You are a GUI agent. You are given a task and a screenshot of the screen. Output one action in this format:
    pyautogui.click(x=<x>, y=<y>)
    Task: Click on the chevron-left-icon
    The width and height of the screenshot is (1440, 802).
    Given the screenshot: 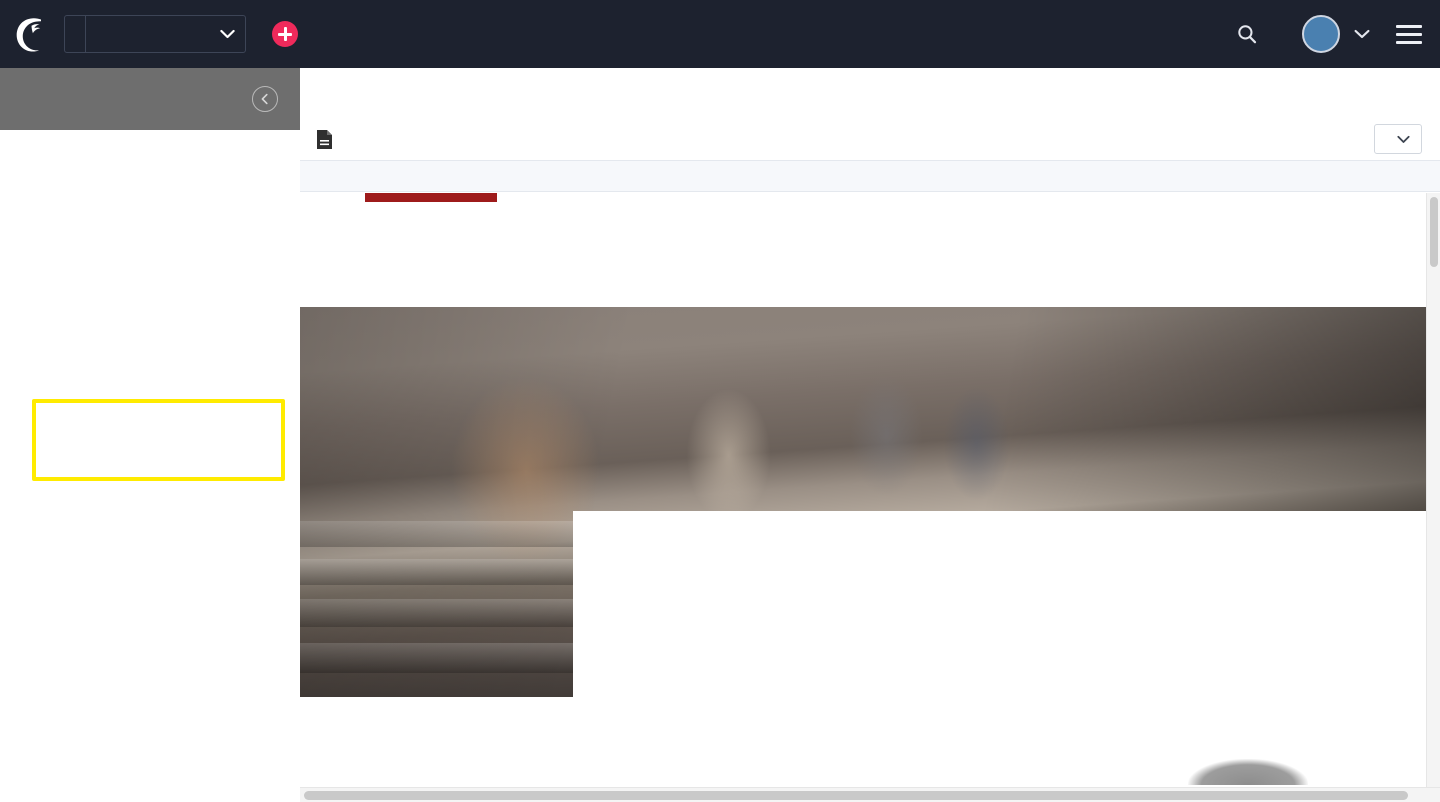 What is the action you would take?
    pyautogui.click(x=264, y=99)
    